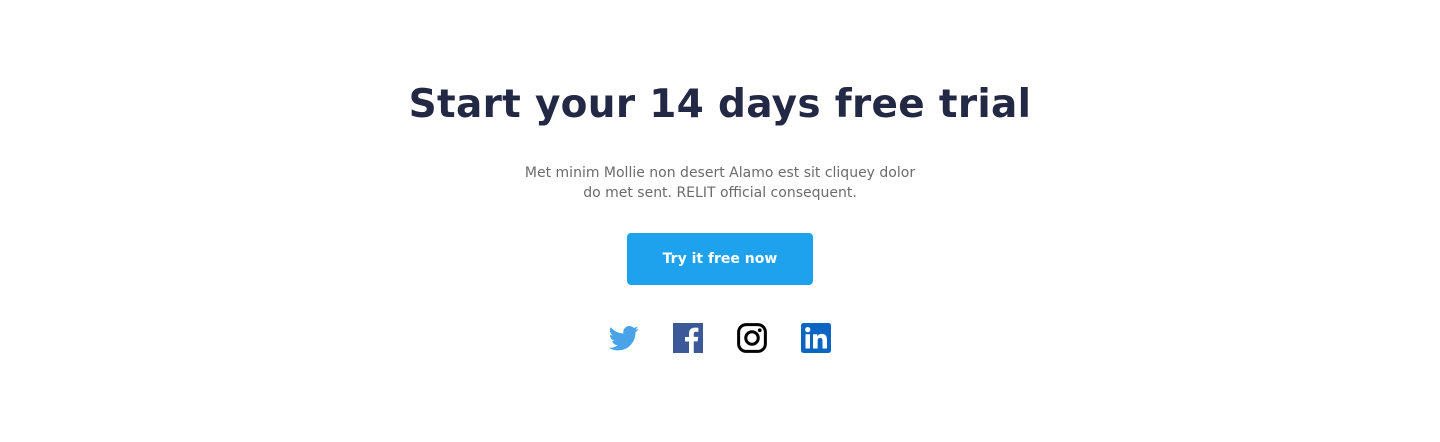 Image resolution: width=1440 pixels, height=442 pixels. What do you see at coordinates (720, 104) in the screenshot?
I see `page-title: Start your 14 days free trial` at bounding box center [720, 104].